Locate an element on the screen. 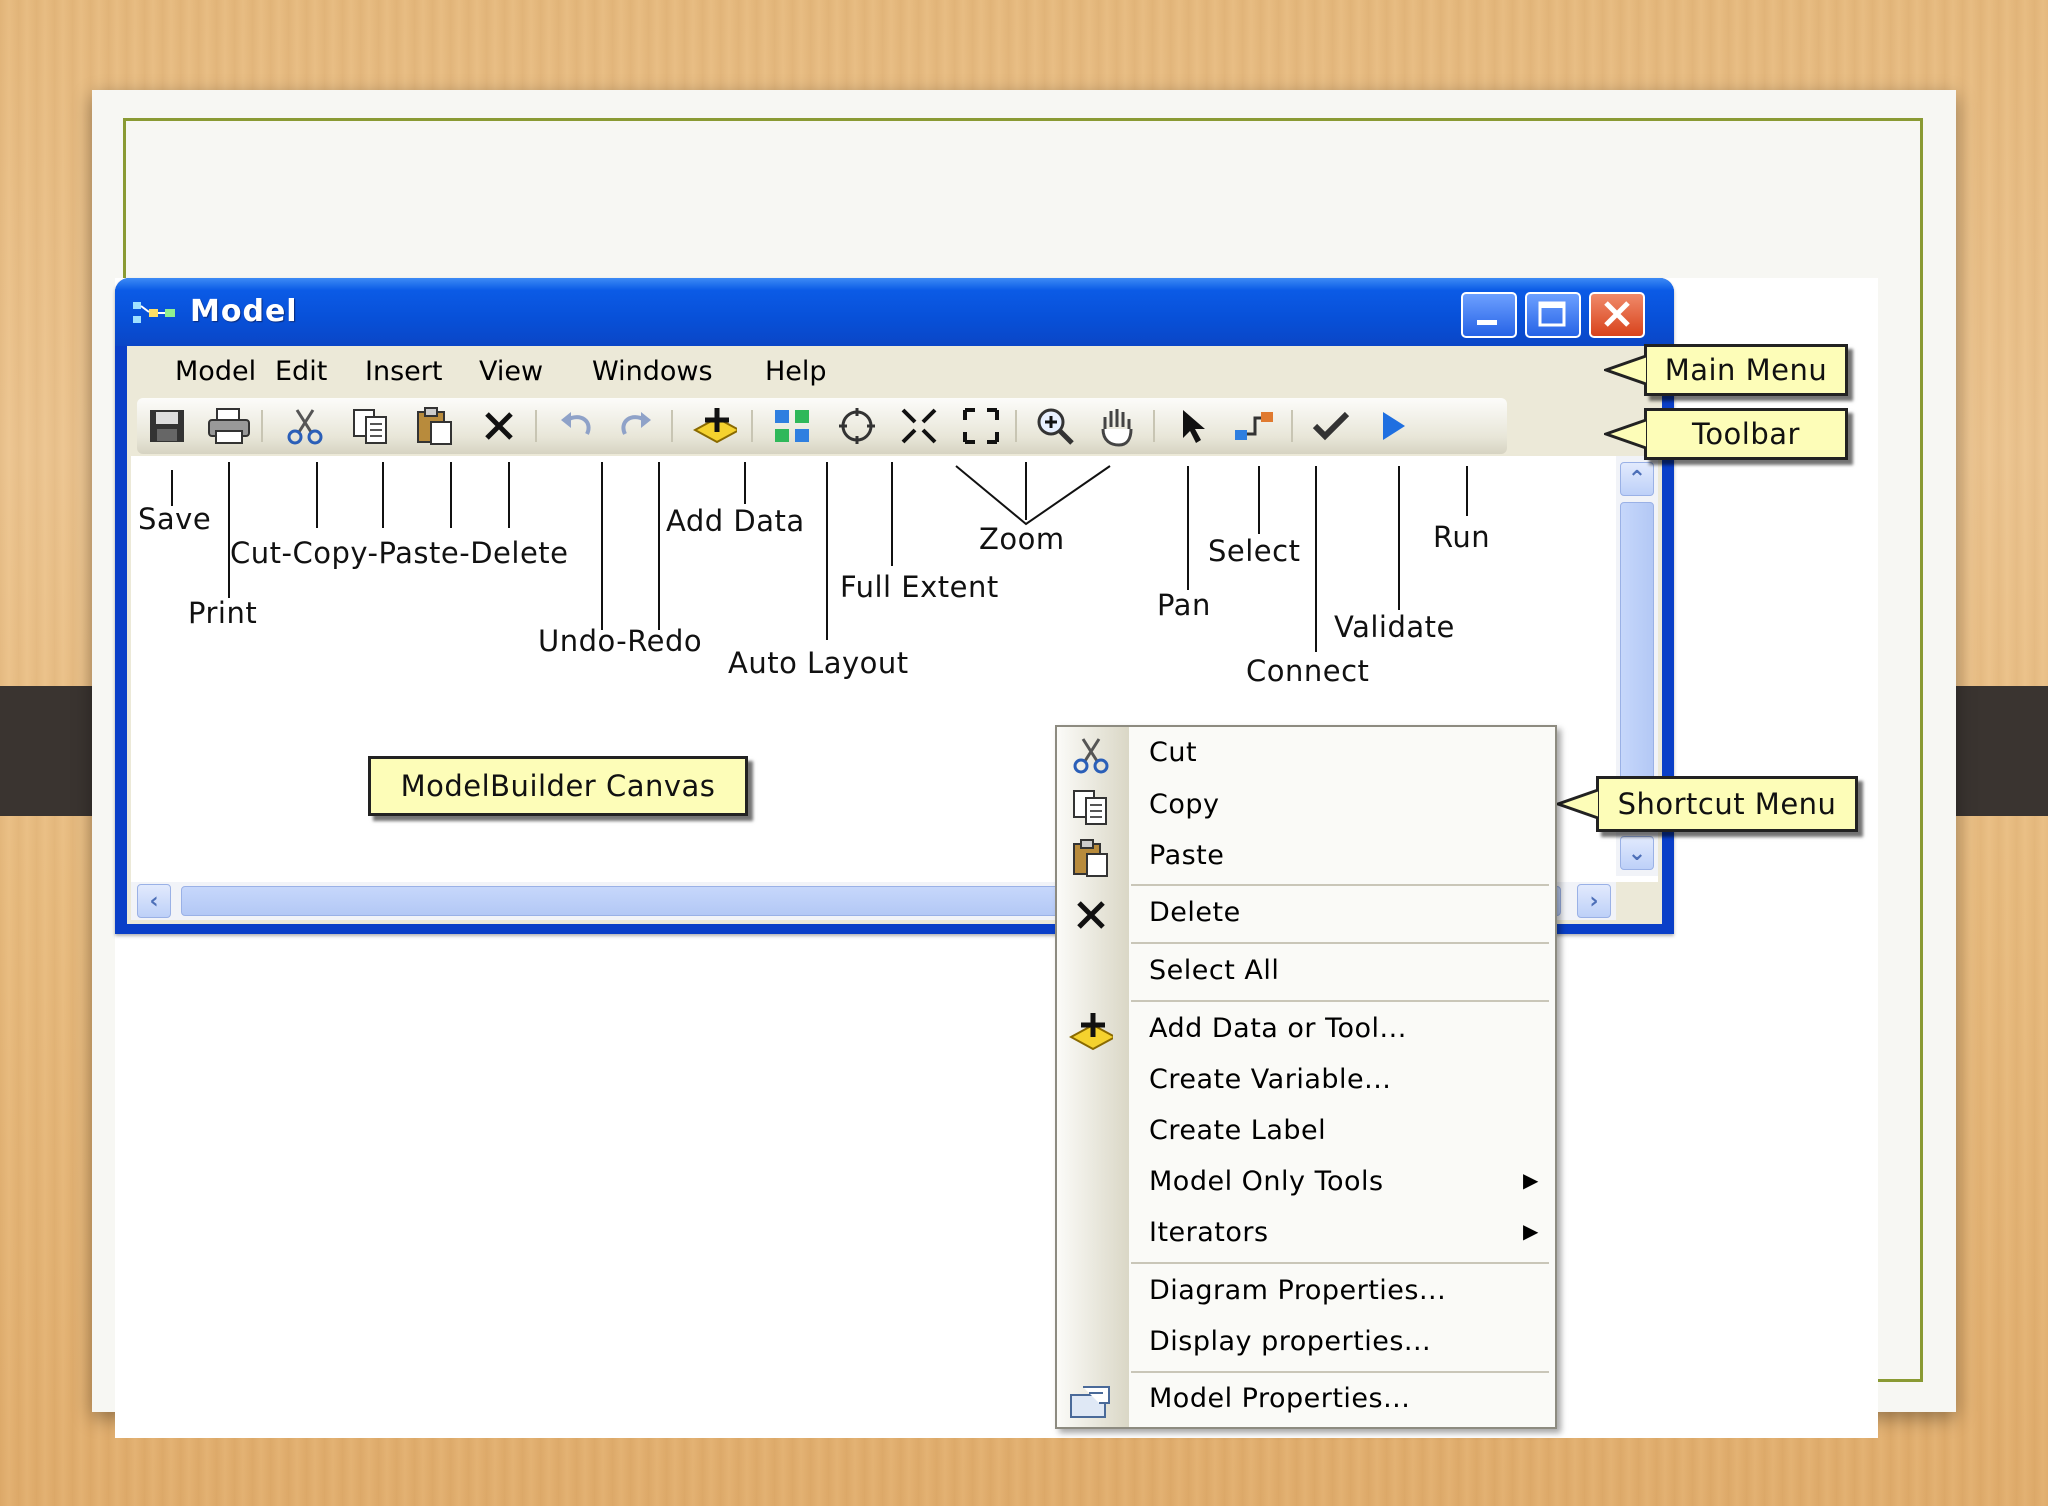 The height and width of the screenshot is (1506, 2048). full-extent-button is located at coordinates (857, 426).